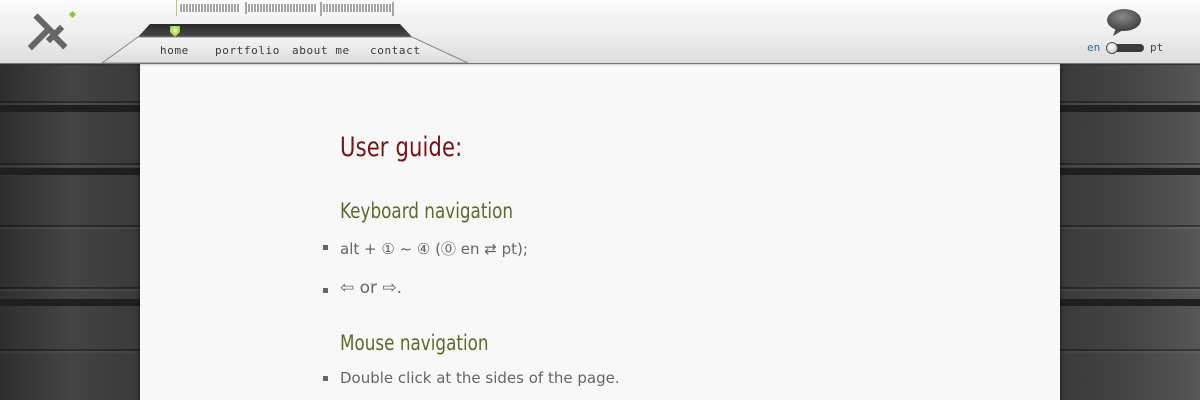 The width and height of the screenshot is (1200, 400). What do you see at coordinates (480, 378) in the screenshot?
I see `list-item: Double click at the sides of the page.` at bounding box center [480, 378].